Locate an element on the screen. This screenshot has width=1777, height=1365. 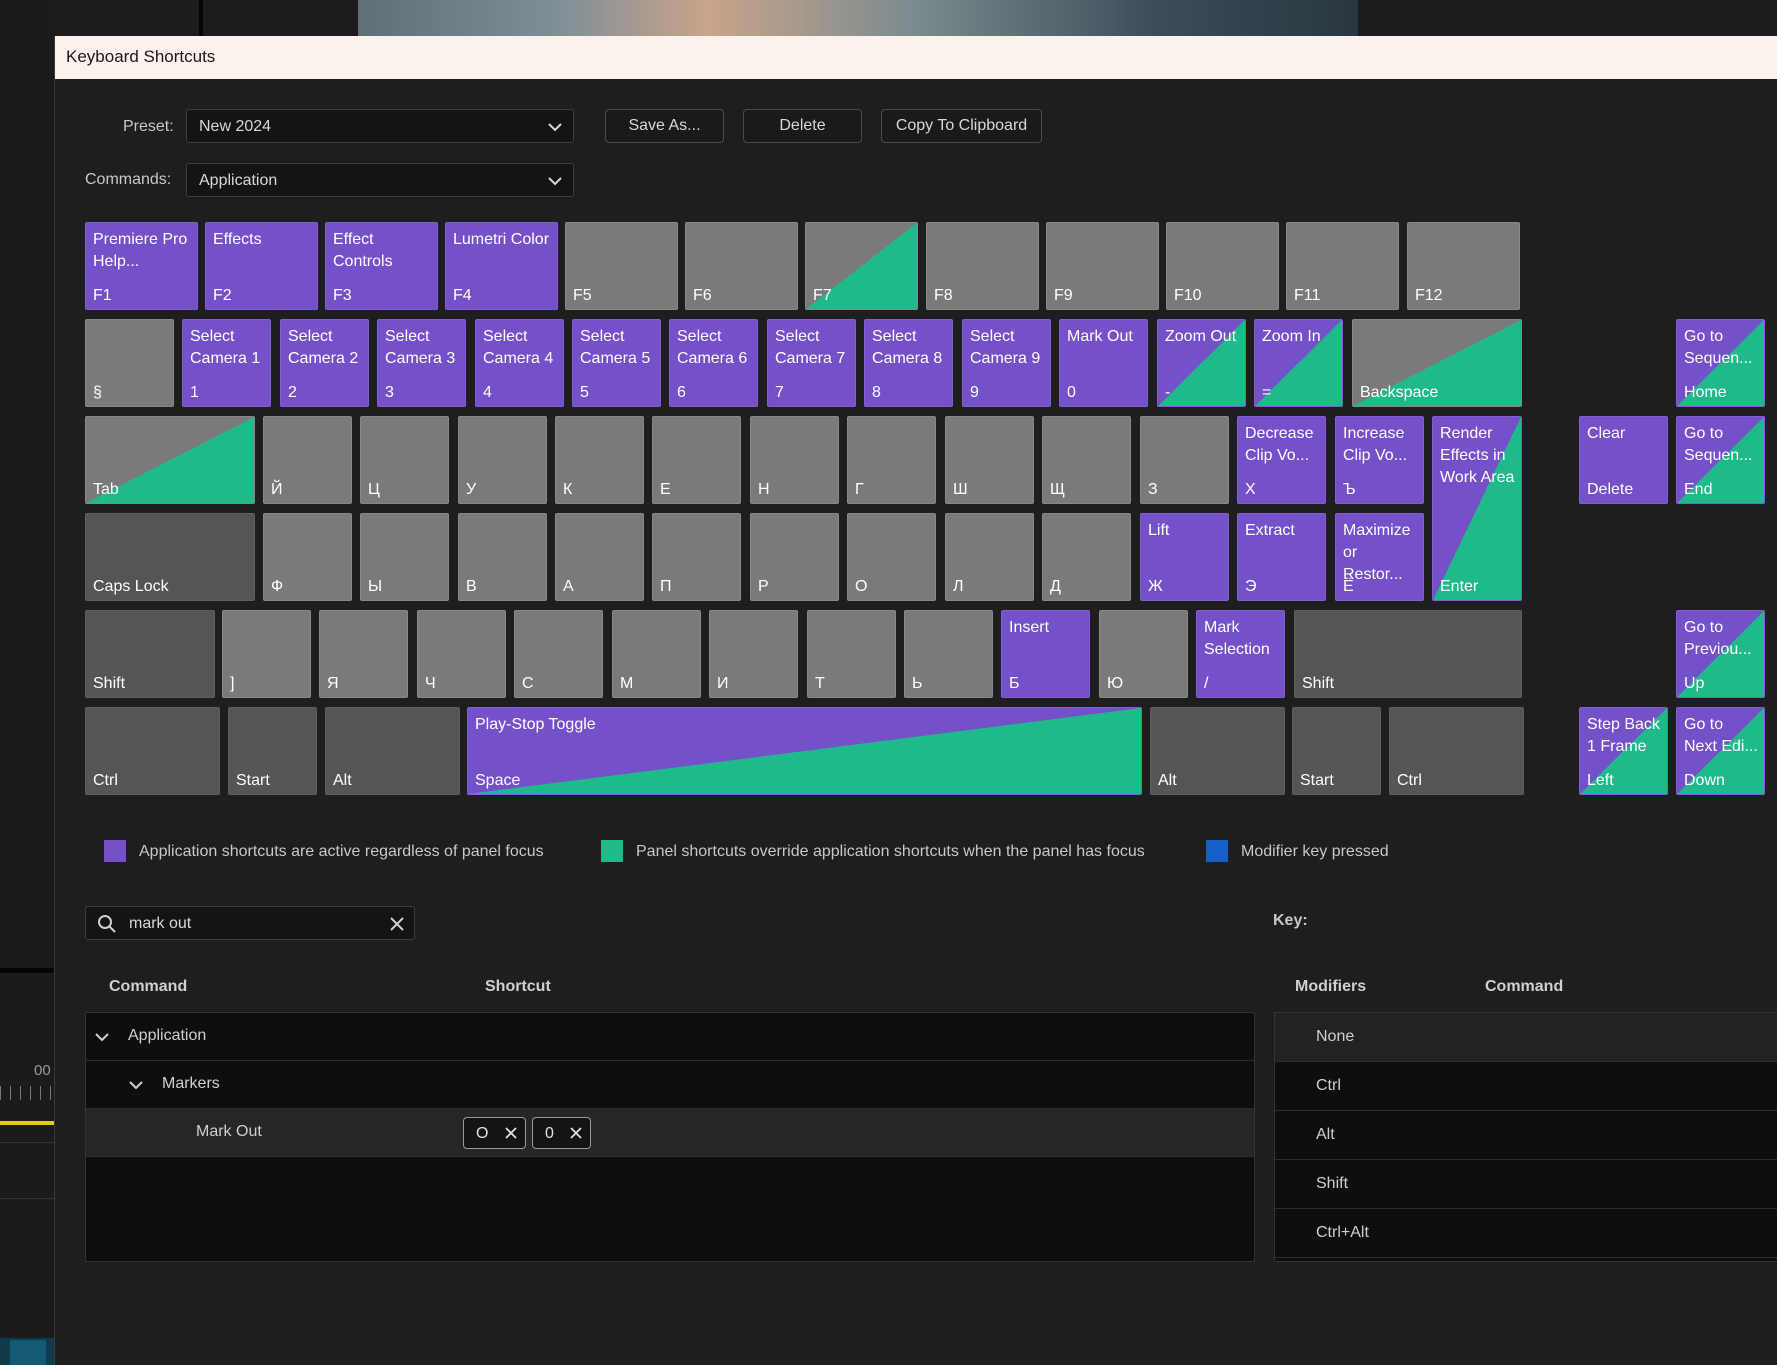
key-k-kh: Decrease Clip Vo... Х is located at coordinates (1281, 460).